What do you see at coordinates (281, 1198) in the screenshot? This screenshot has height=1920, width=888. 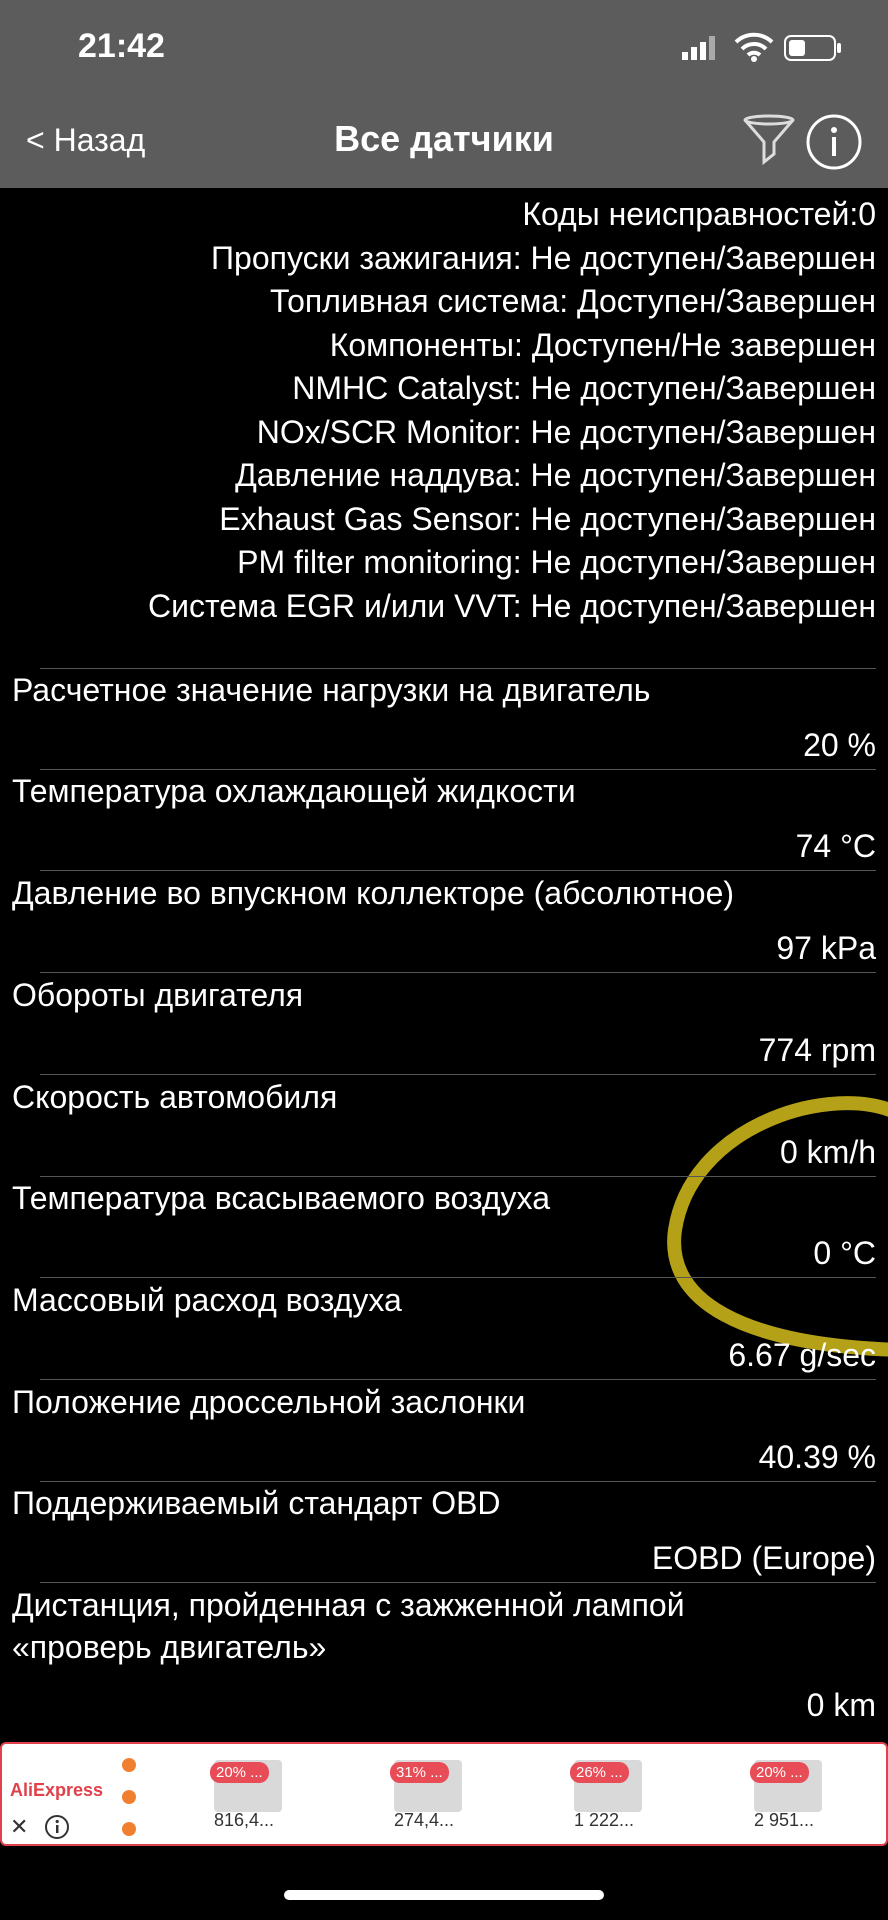 I see `sensor-name: Температура всасываемого воздуха` at bounding box center [281, 1198].